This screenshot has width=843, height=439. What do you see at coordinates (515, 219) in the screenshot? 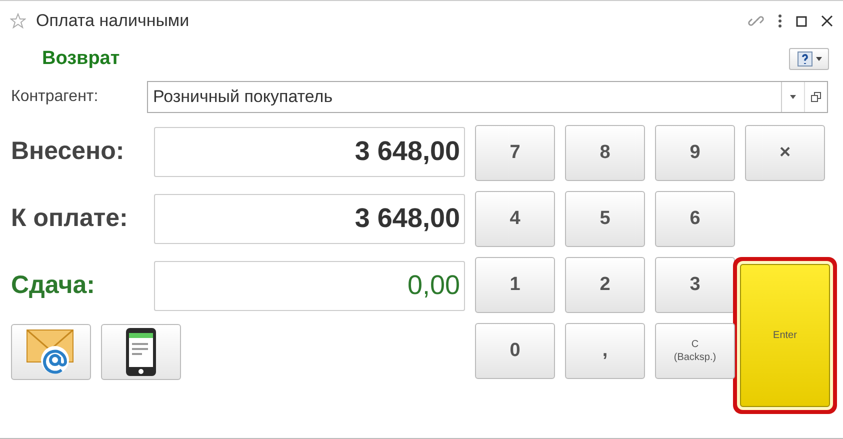
I see `keypad-key: 4` at bounding box center [515, 219].